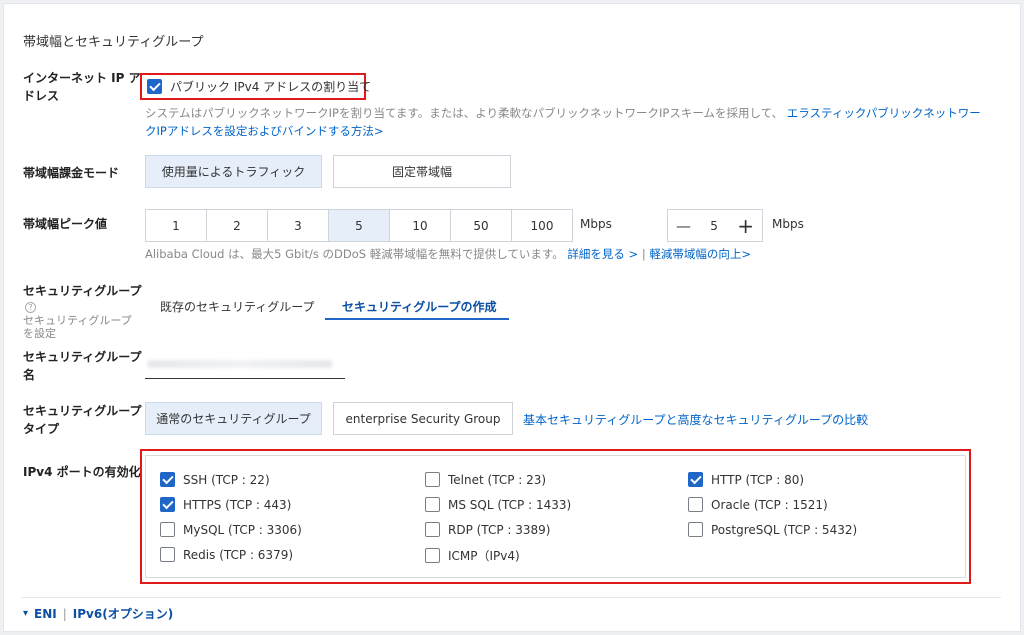  Describe the element at coordinates (154, 86) in the screenshot. I see `public-ipv4-check-icon` at that location.